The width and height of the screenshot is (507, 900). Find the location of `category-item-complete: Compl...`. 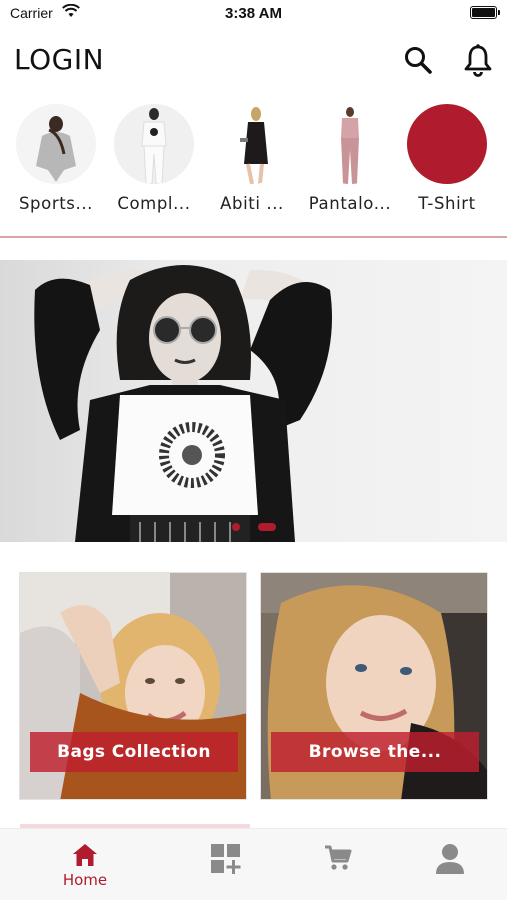

category-item-complete: Compl... is located at coordinates (154, 158).